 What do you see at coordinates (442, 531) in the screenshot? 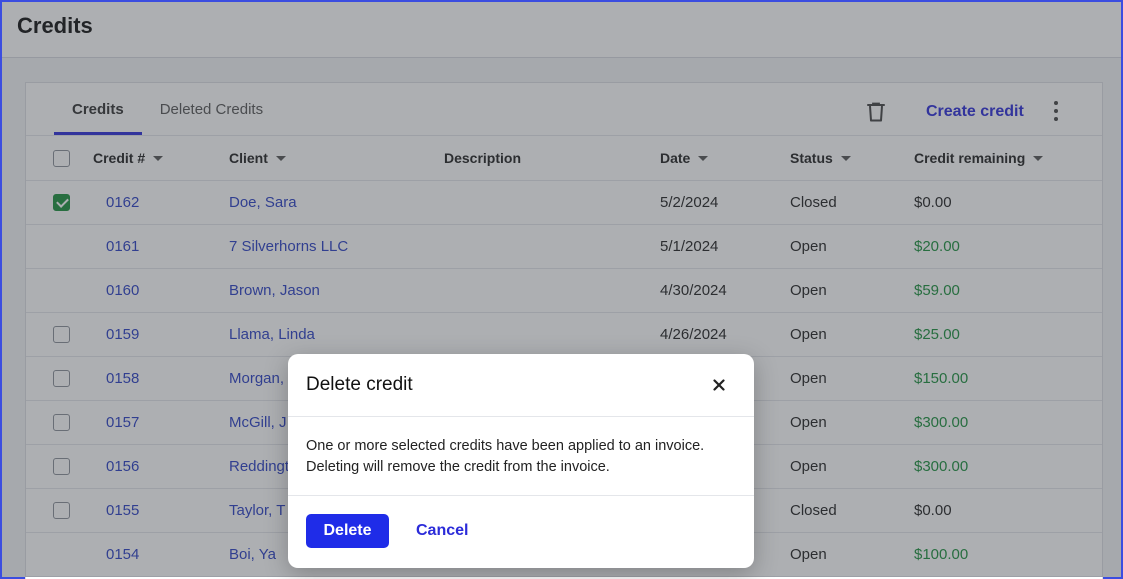
I see `cancel-button: Cancel` at bounding box center [442, 531].